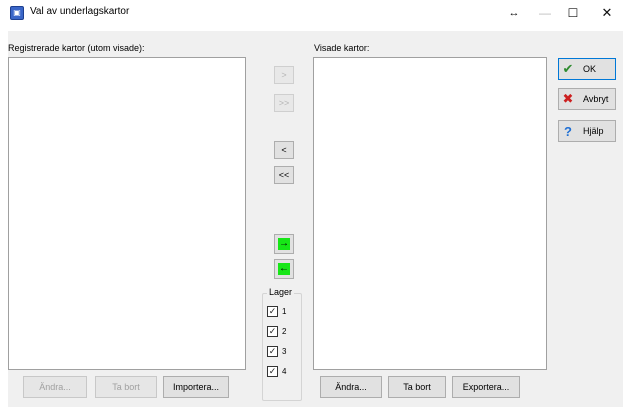 The height and width of the screenshot is (407, 623). Describe the element at coordinates (284, 75) in the screenshot. I see `move-one-right-button: >` at that location.